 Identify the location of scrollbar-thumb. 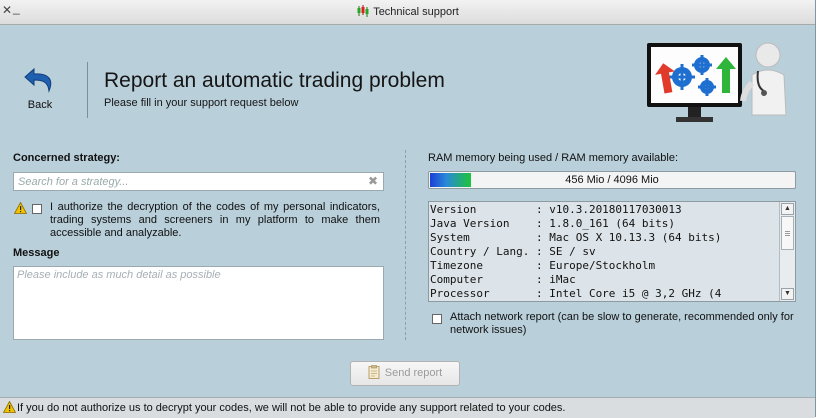
(787, 233).